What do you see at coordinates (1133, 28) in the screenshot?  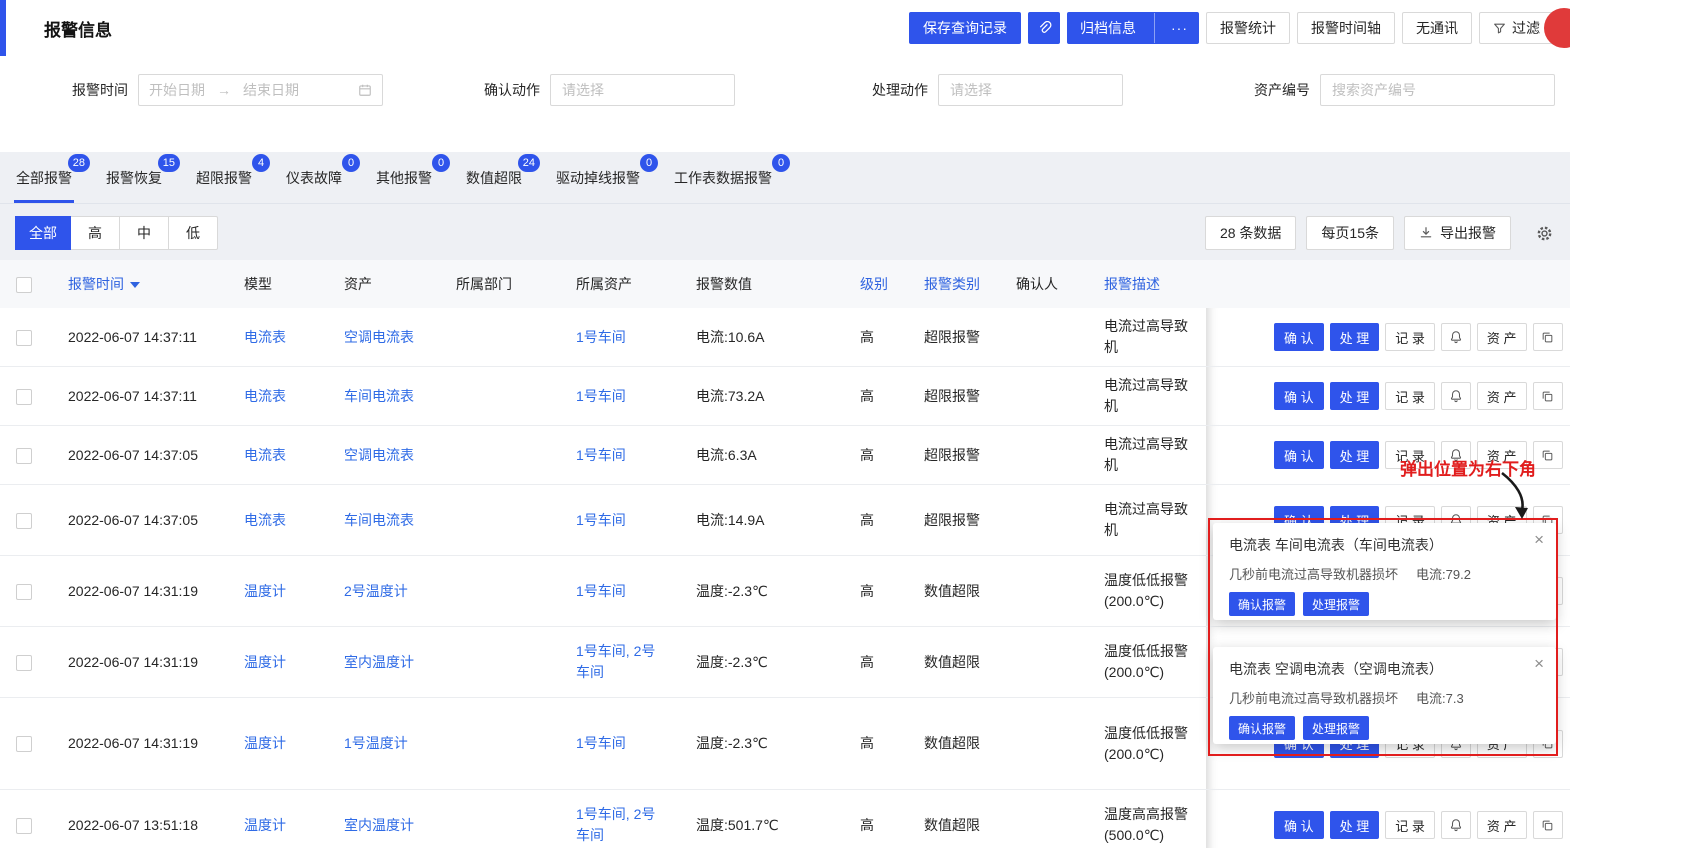 I see `archive-button: 归档信息 ···` at bounding box center [1133, 28].